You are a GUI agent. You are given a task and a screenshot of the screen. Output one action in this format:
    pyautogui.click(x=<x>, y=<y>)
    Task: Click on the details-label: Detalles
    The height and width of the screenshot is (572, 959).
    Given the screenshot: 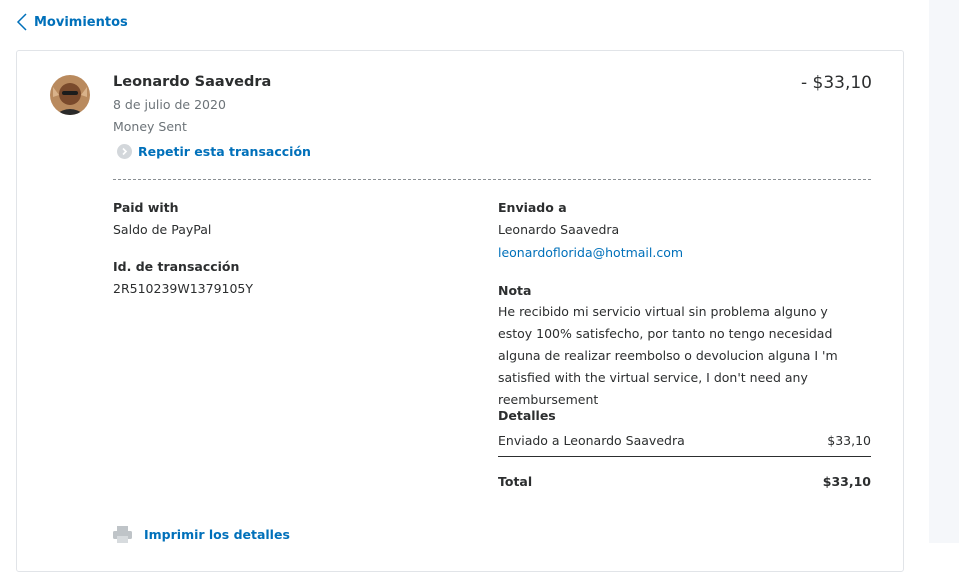 What is the action you would take?
    pyautogui.click(x=527, y=415)
    